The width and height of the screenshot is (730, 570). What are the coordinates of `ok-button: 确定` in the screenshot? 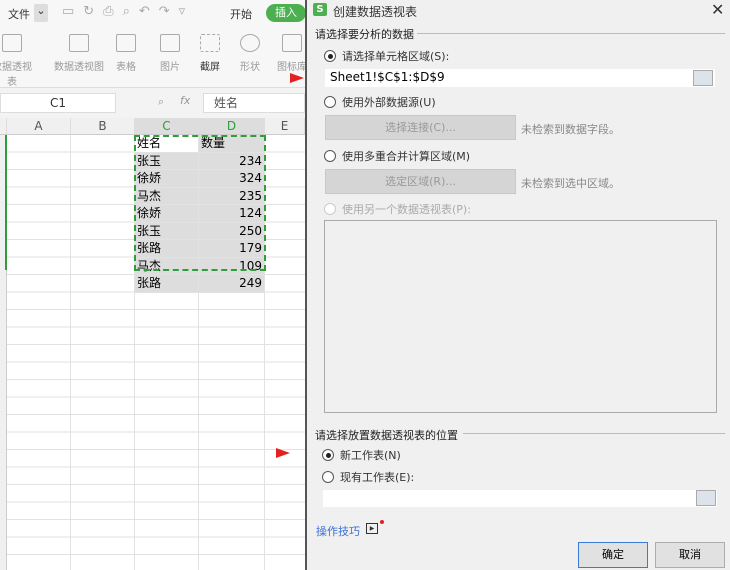 It's located at (613, 555).